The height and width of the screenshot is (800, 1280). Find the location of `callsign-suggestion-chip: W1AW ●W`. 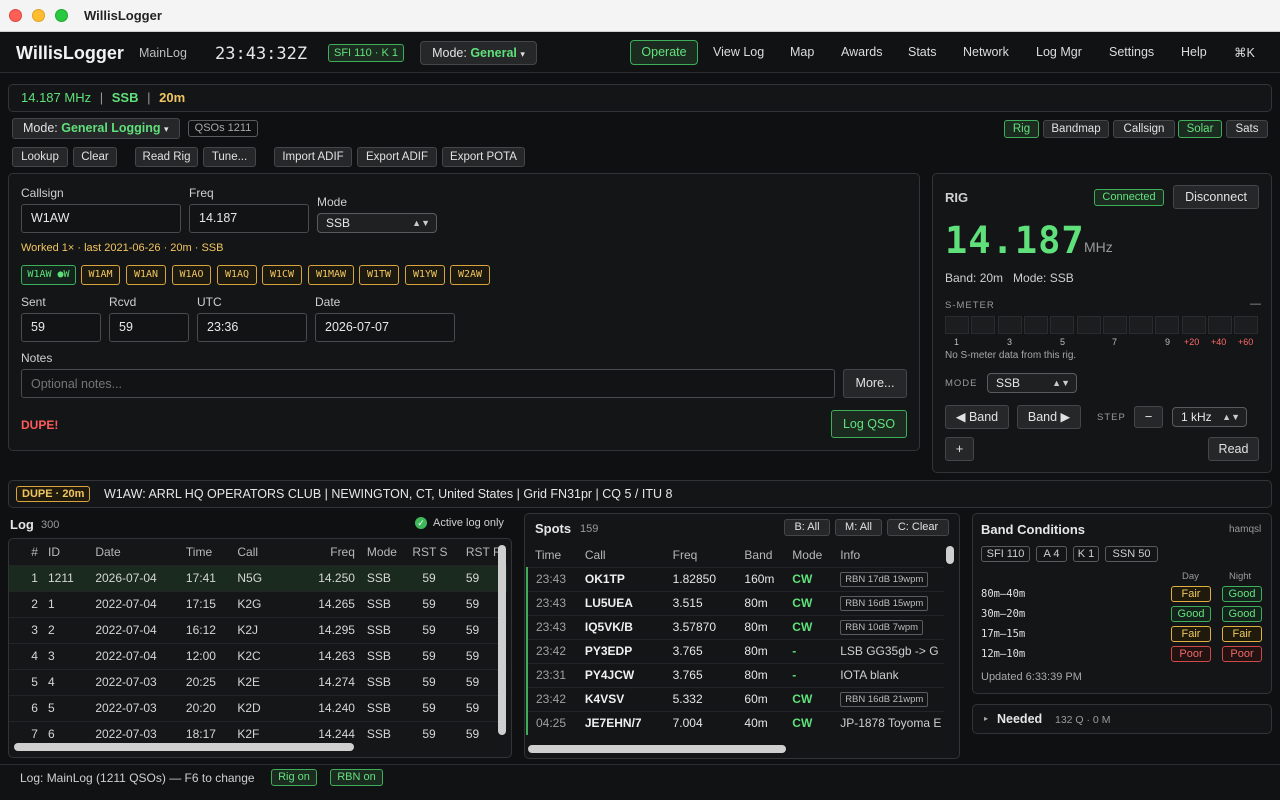

callsign-suggestion-chip: W1AW ●W is located at coordinates (48, 275).